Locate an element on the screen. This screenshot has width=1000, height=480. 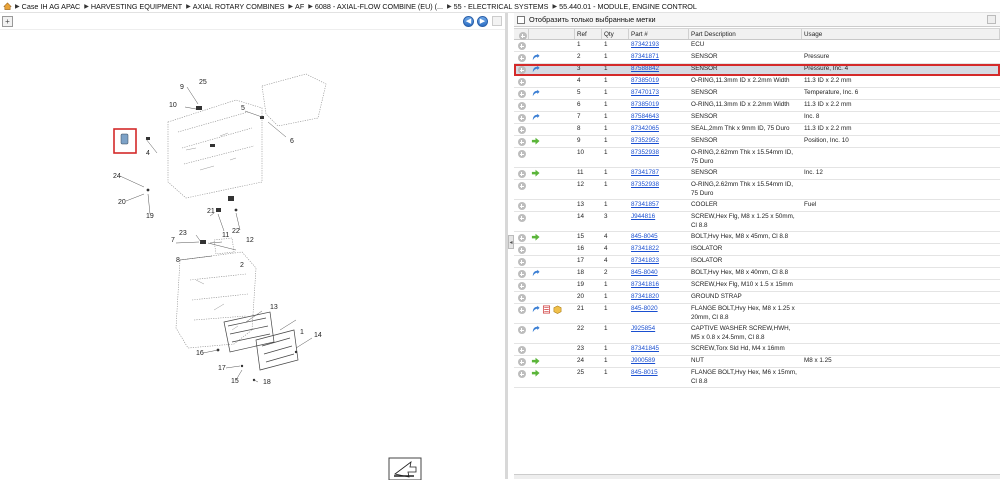
part-number-link: 87341857 is located at coordinates (659, 205).